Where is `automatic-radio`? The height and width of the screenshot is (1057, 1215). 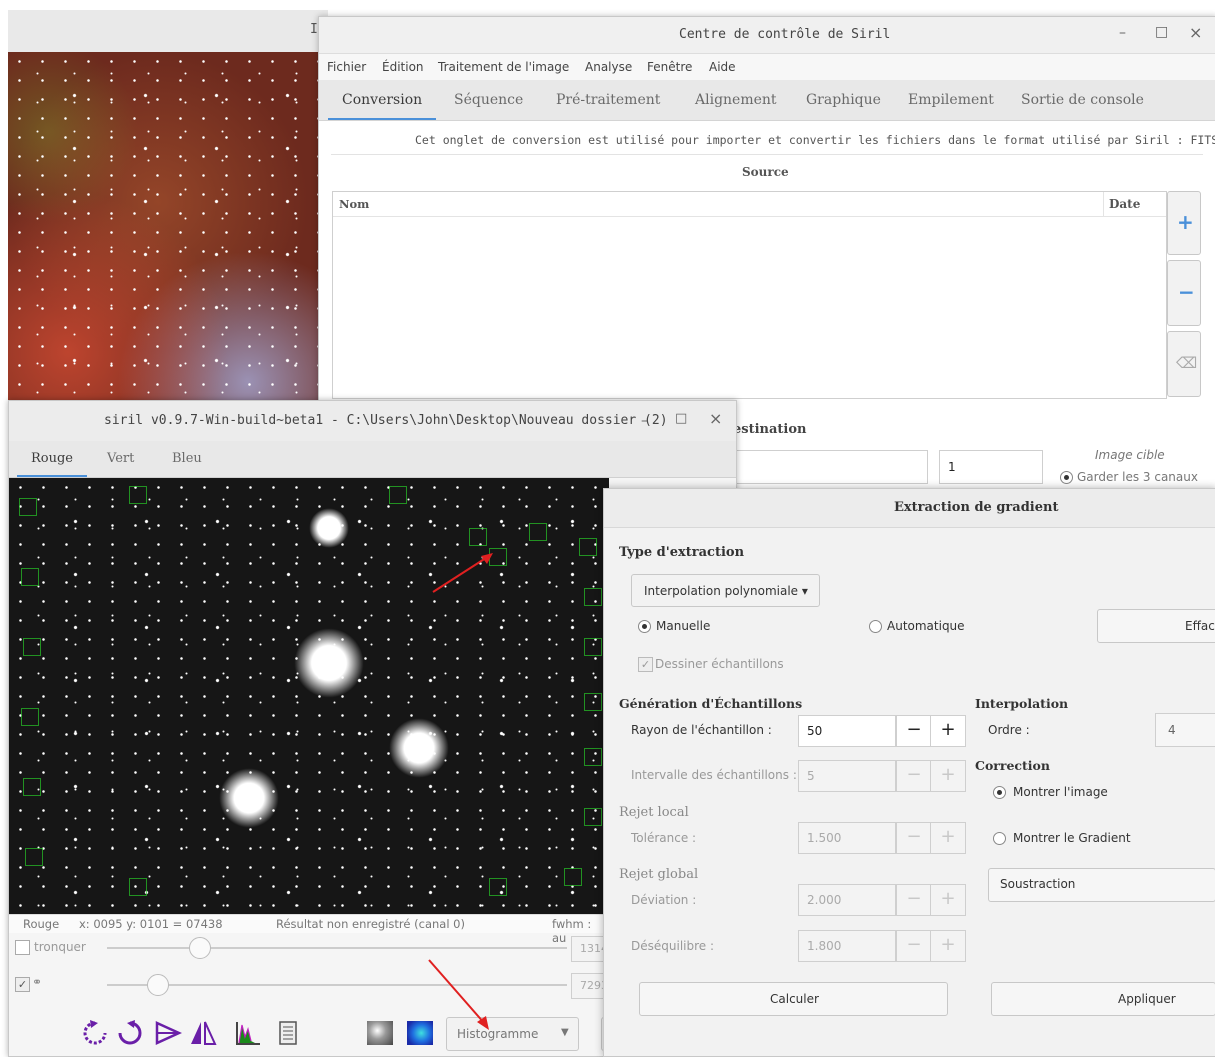
automatic-radio is located at coordinates (875, 626).